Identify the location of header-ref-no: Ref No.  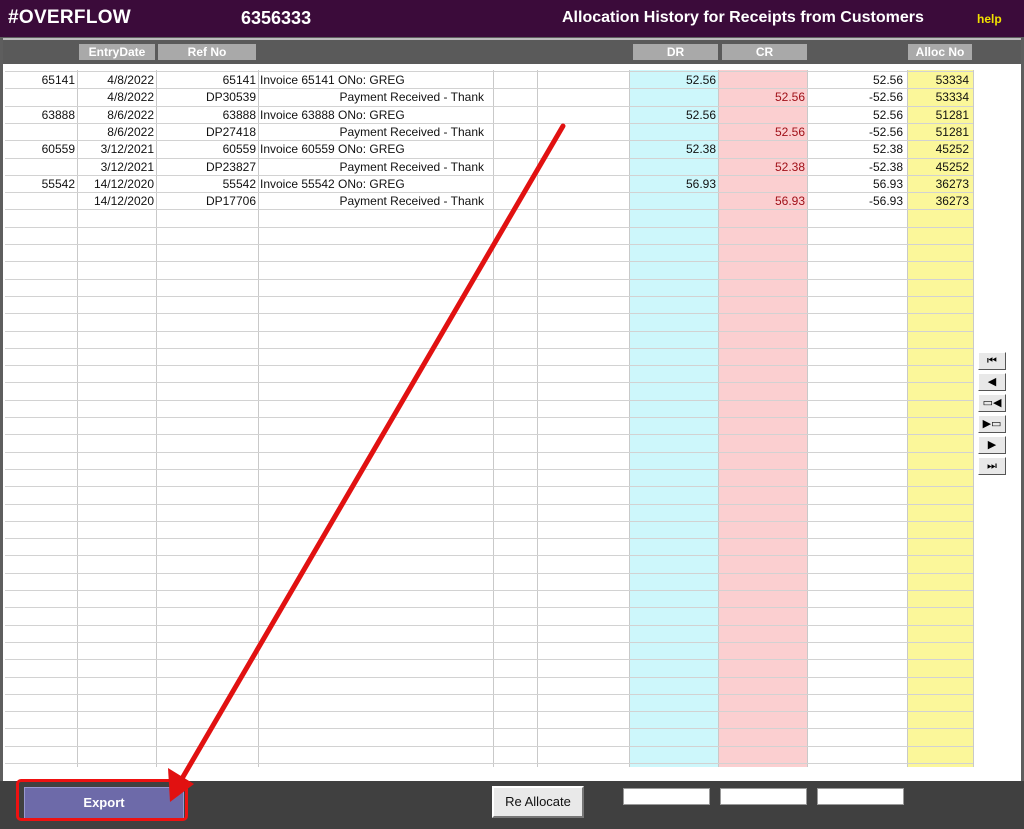
(207, 52).